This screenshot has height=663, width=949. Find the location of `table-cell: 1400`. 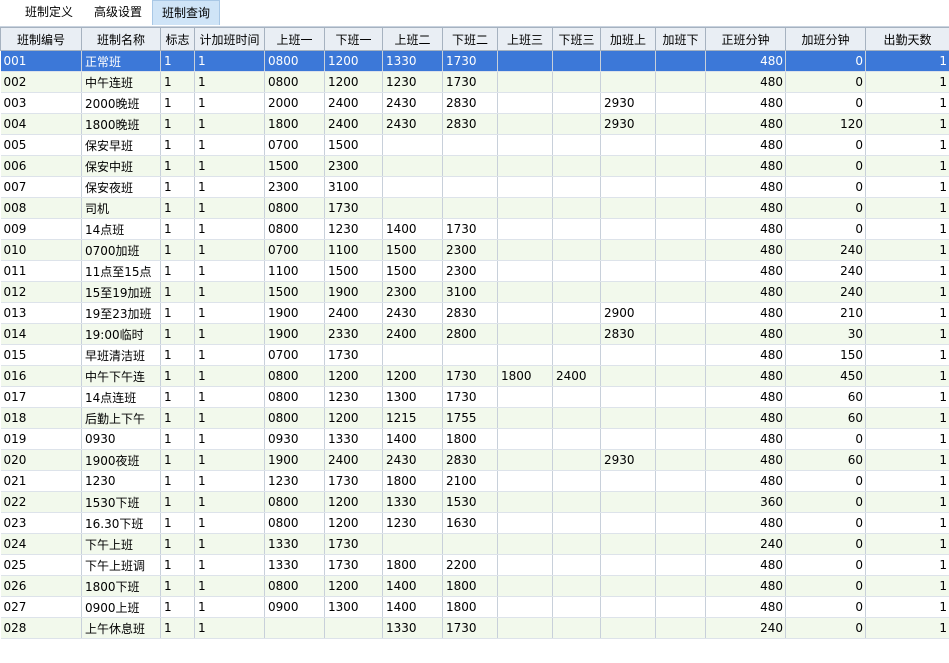

table-cell: 1400 is located at coordinates (412, 586).